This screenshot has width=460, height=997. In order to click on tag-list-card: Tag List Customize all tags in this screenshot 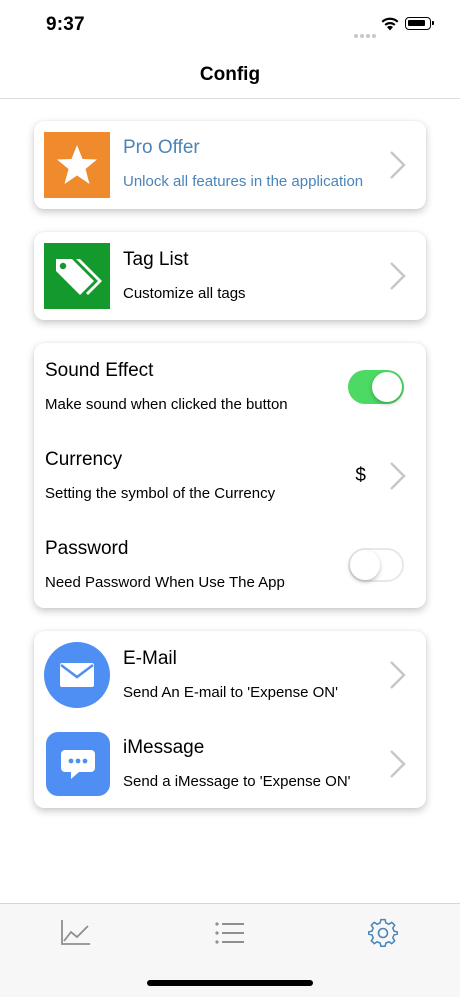, I will do `click(230, 276)`.